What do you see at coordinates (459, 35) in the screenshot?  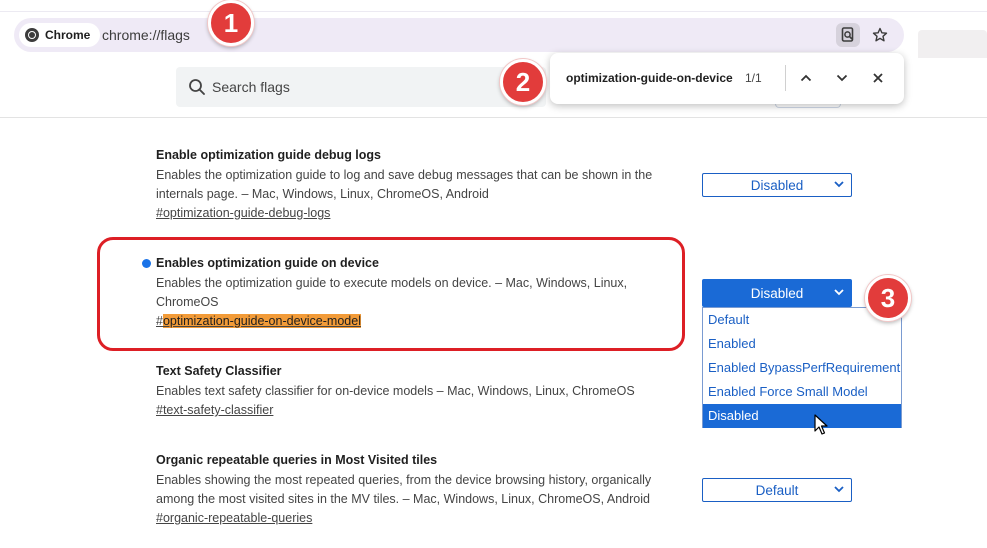 I see `address-bar: Chrome chrome://flags` at bounding box center [459, 35].